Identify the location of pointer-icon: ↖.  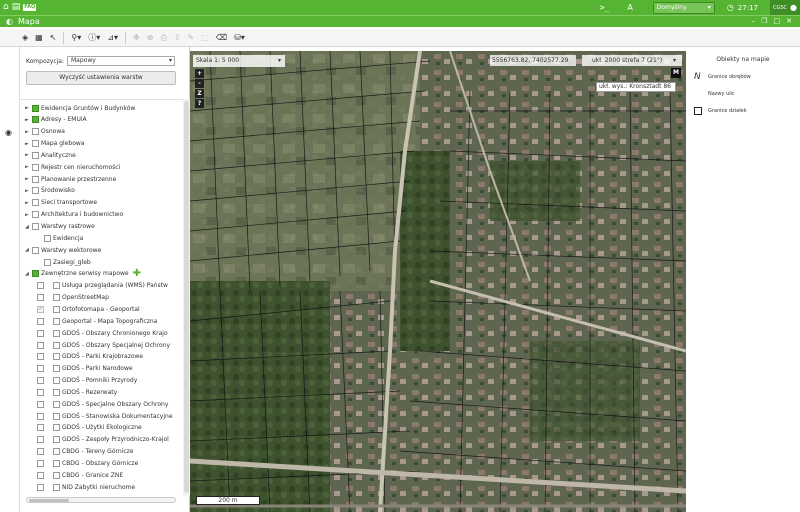
(53, 37).